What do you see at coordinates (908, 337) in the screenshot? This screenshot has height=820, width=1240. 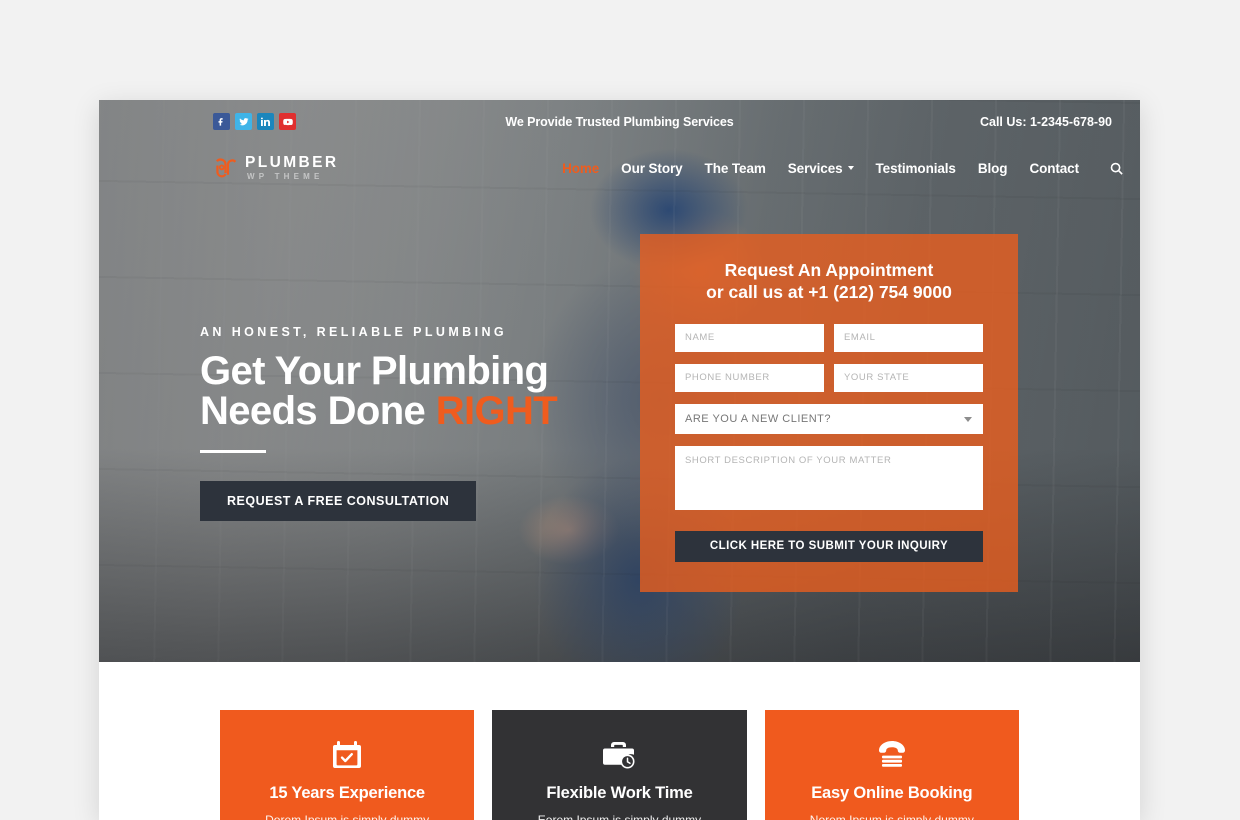 I see `email-input` at bounding box center [908, 337].